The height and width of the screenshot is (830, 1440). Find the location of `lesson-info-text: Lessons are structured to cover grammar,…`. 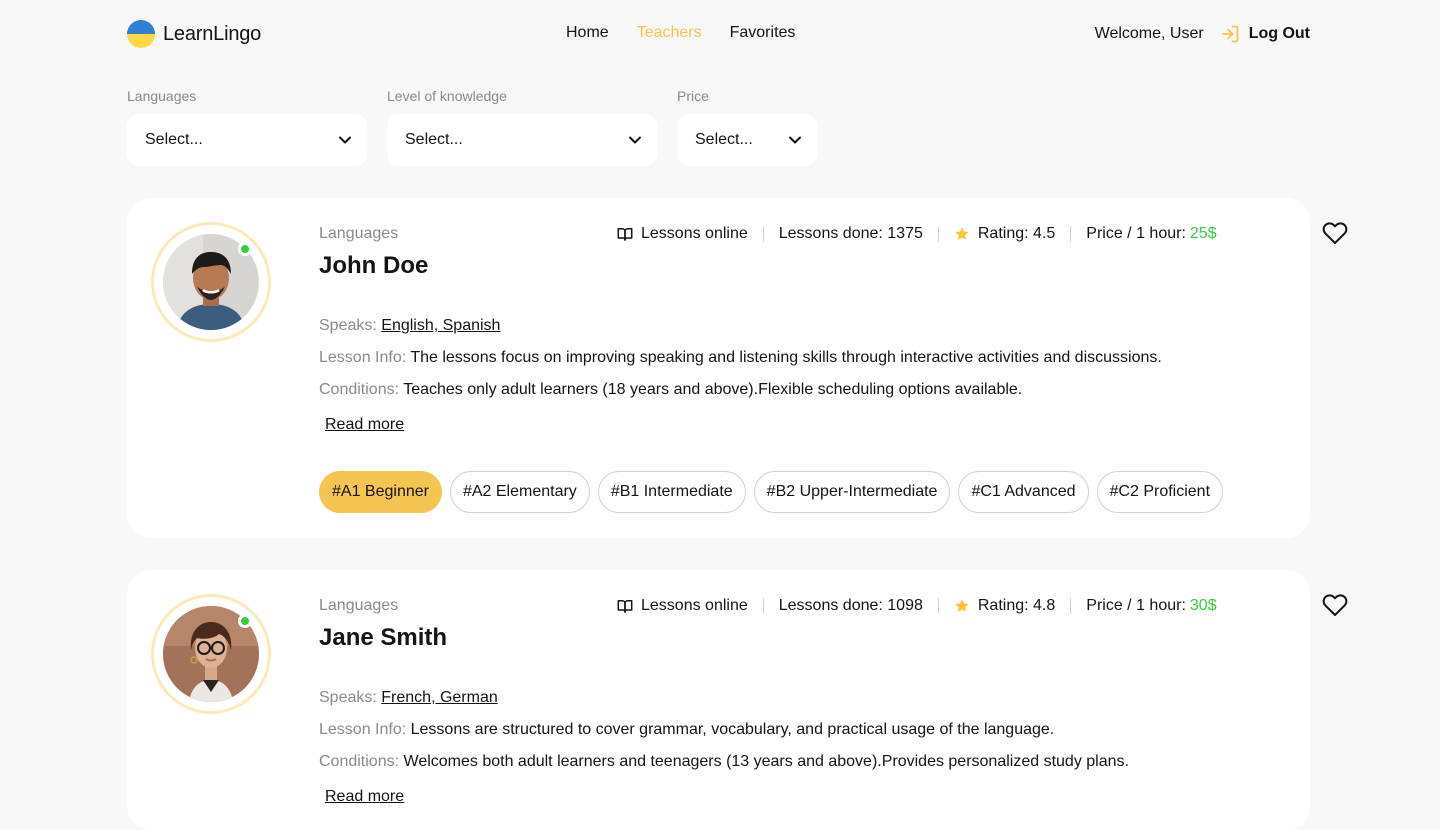

lesson-info-text: Lessons are structured to cover grammar,… is located at coordinates (732, 729).